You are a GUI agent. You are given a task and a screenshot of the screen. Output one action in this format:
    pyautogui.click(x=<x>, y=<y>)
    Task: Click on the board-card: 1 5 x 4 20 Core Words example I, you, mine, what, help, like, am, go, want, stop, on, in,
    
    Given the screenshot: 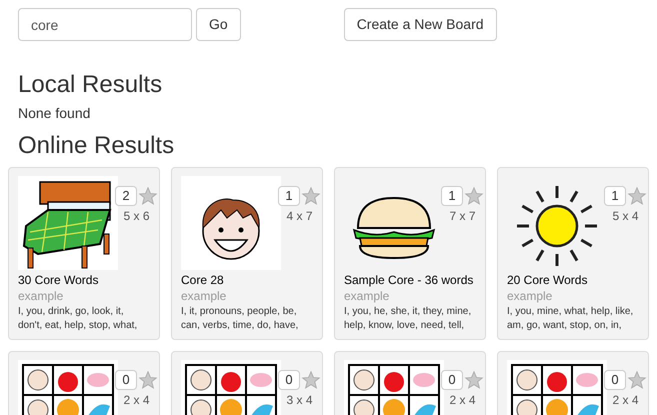 What is the action you would take?
    pyautogui.click(x=573, y=253)
    